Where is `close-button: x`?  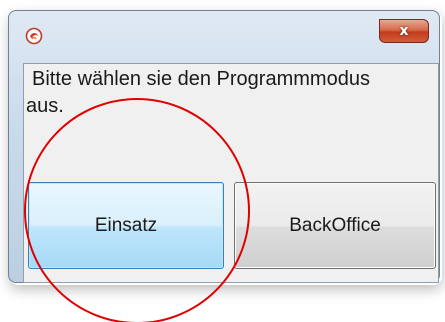
close-button: x is located at coordinates (404, 31).